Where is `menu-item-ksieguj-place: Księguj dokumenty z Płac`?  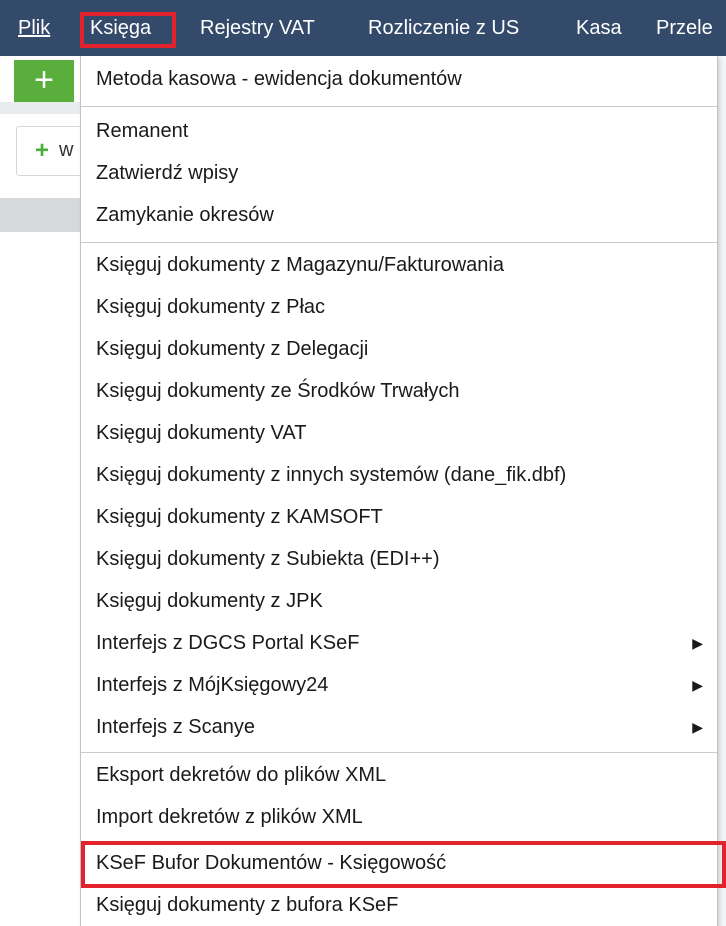
menu-item-ksieguj-place: Księguj dokumenty z Płac is located at coordinates (399, 307).